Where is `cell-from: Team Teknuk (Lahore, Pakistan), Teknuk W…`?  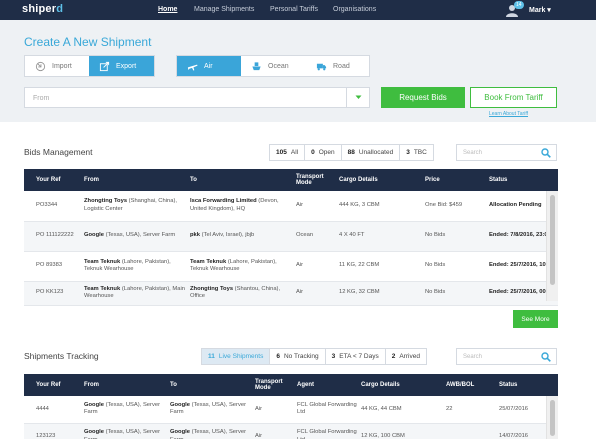 cell-from: Team Teknuk (Lahore, Pakistan), Teknuk W… is located at coordinates (133, 266).